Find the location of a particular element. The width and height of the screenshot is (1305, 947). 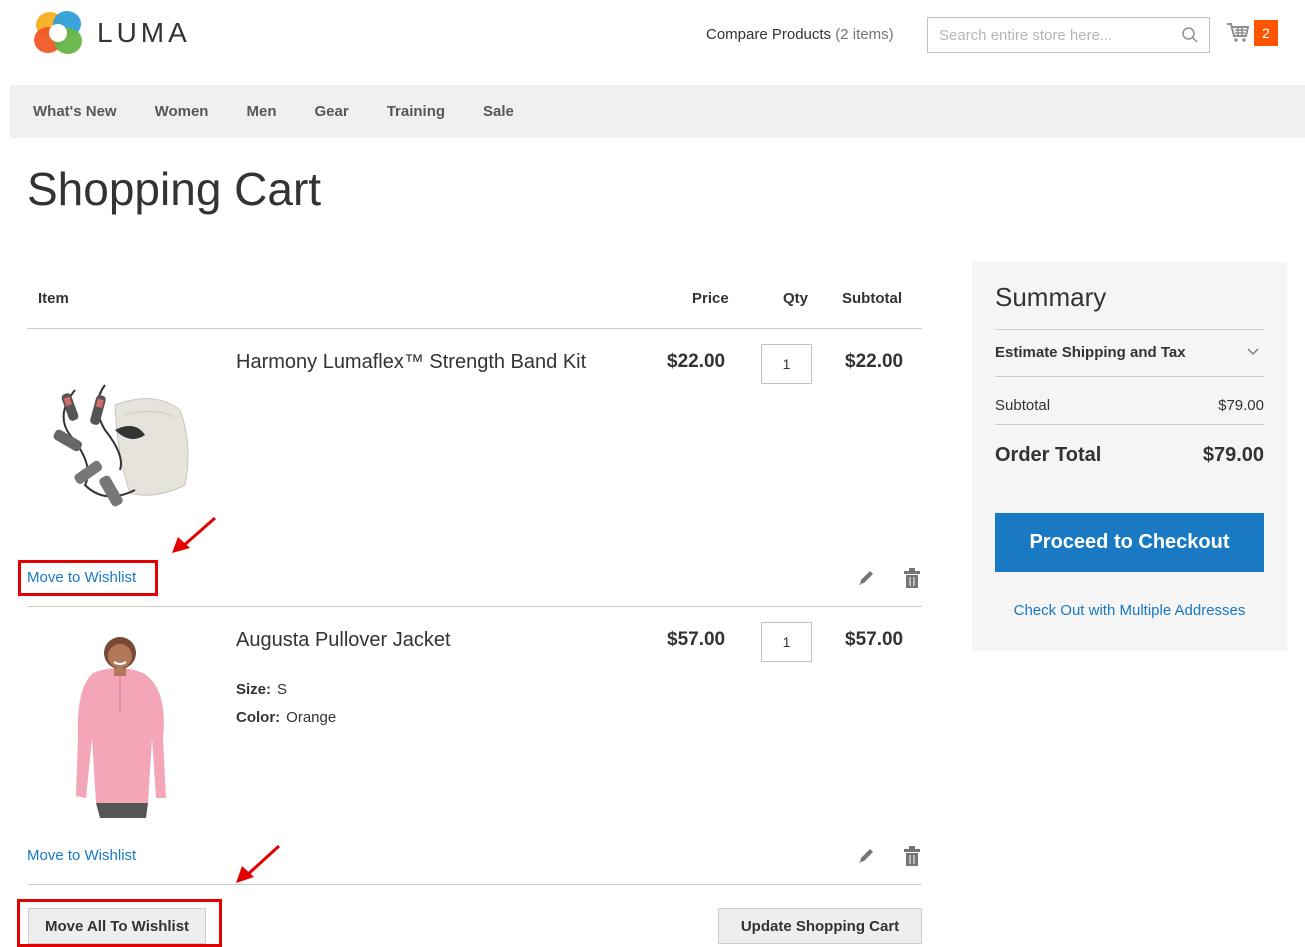

cart-count-badge: 2 is located at coordinates (1266, 33).